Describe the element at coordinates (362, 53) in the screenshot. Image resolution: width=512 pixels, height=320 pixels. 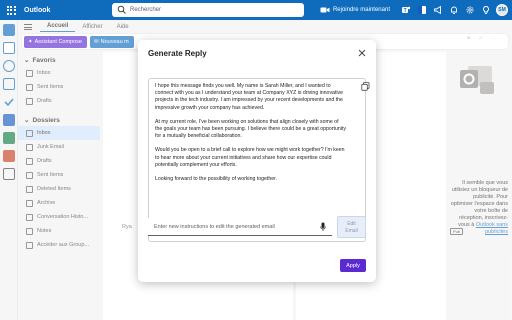
I see `close-icon` at that location.